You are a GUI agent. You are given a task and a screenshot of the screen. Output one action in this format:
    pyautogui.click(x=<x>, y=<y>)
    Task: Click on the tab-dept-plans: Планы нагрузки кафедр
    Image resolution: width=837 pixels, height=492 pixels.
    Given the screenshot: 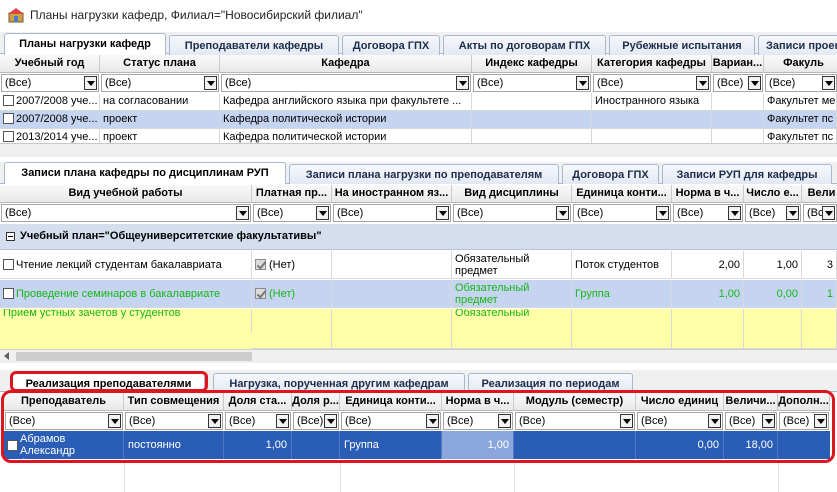 What is the action you would take?
    pyautogui.click(x=85, y=44)
    